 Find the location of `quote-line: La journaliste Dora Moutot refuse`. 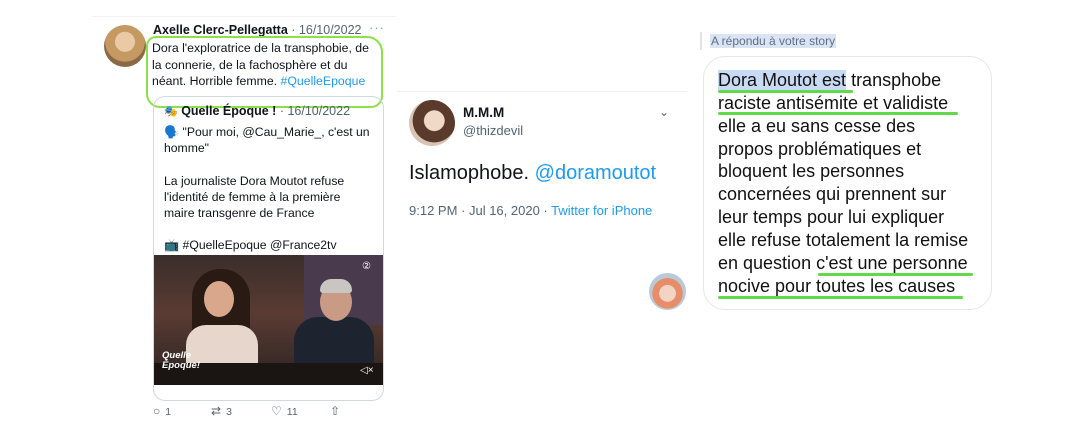

quote-line: La journaliste Dora Moutot refuse is located at coordinates (254, 180).